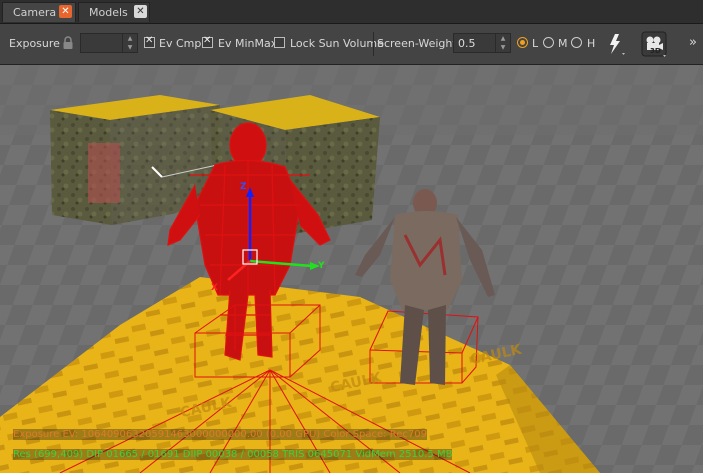  What do you see at coordinates (207, 41) in the screenshot?
I see `ev-minmax-checkbox` at bounding box center [207, 41].